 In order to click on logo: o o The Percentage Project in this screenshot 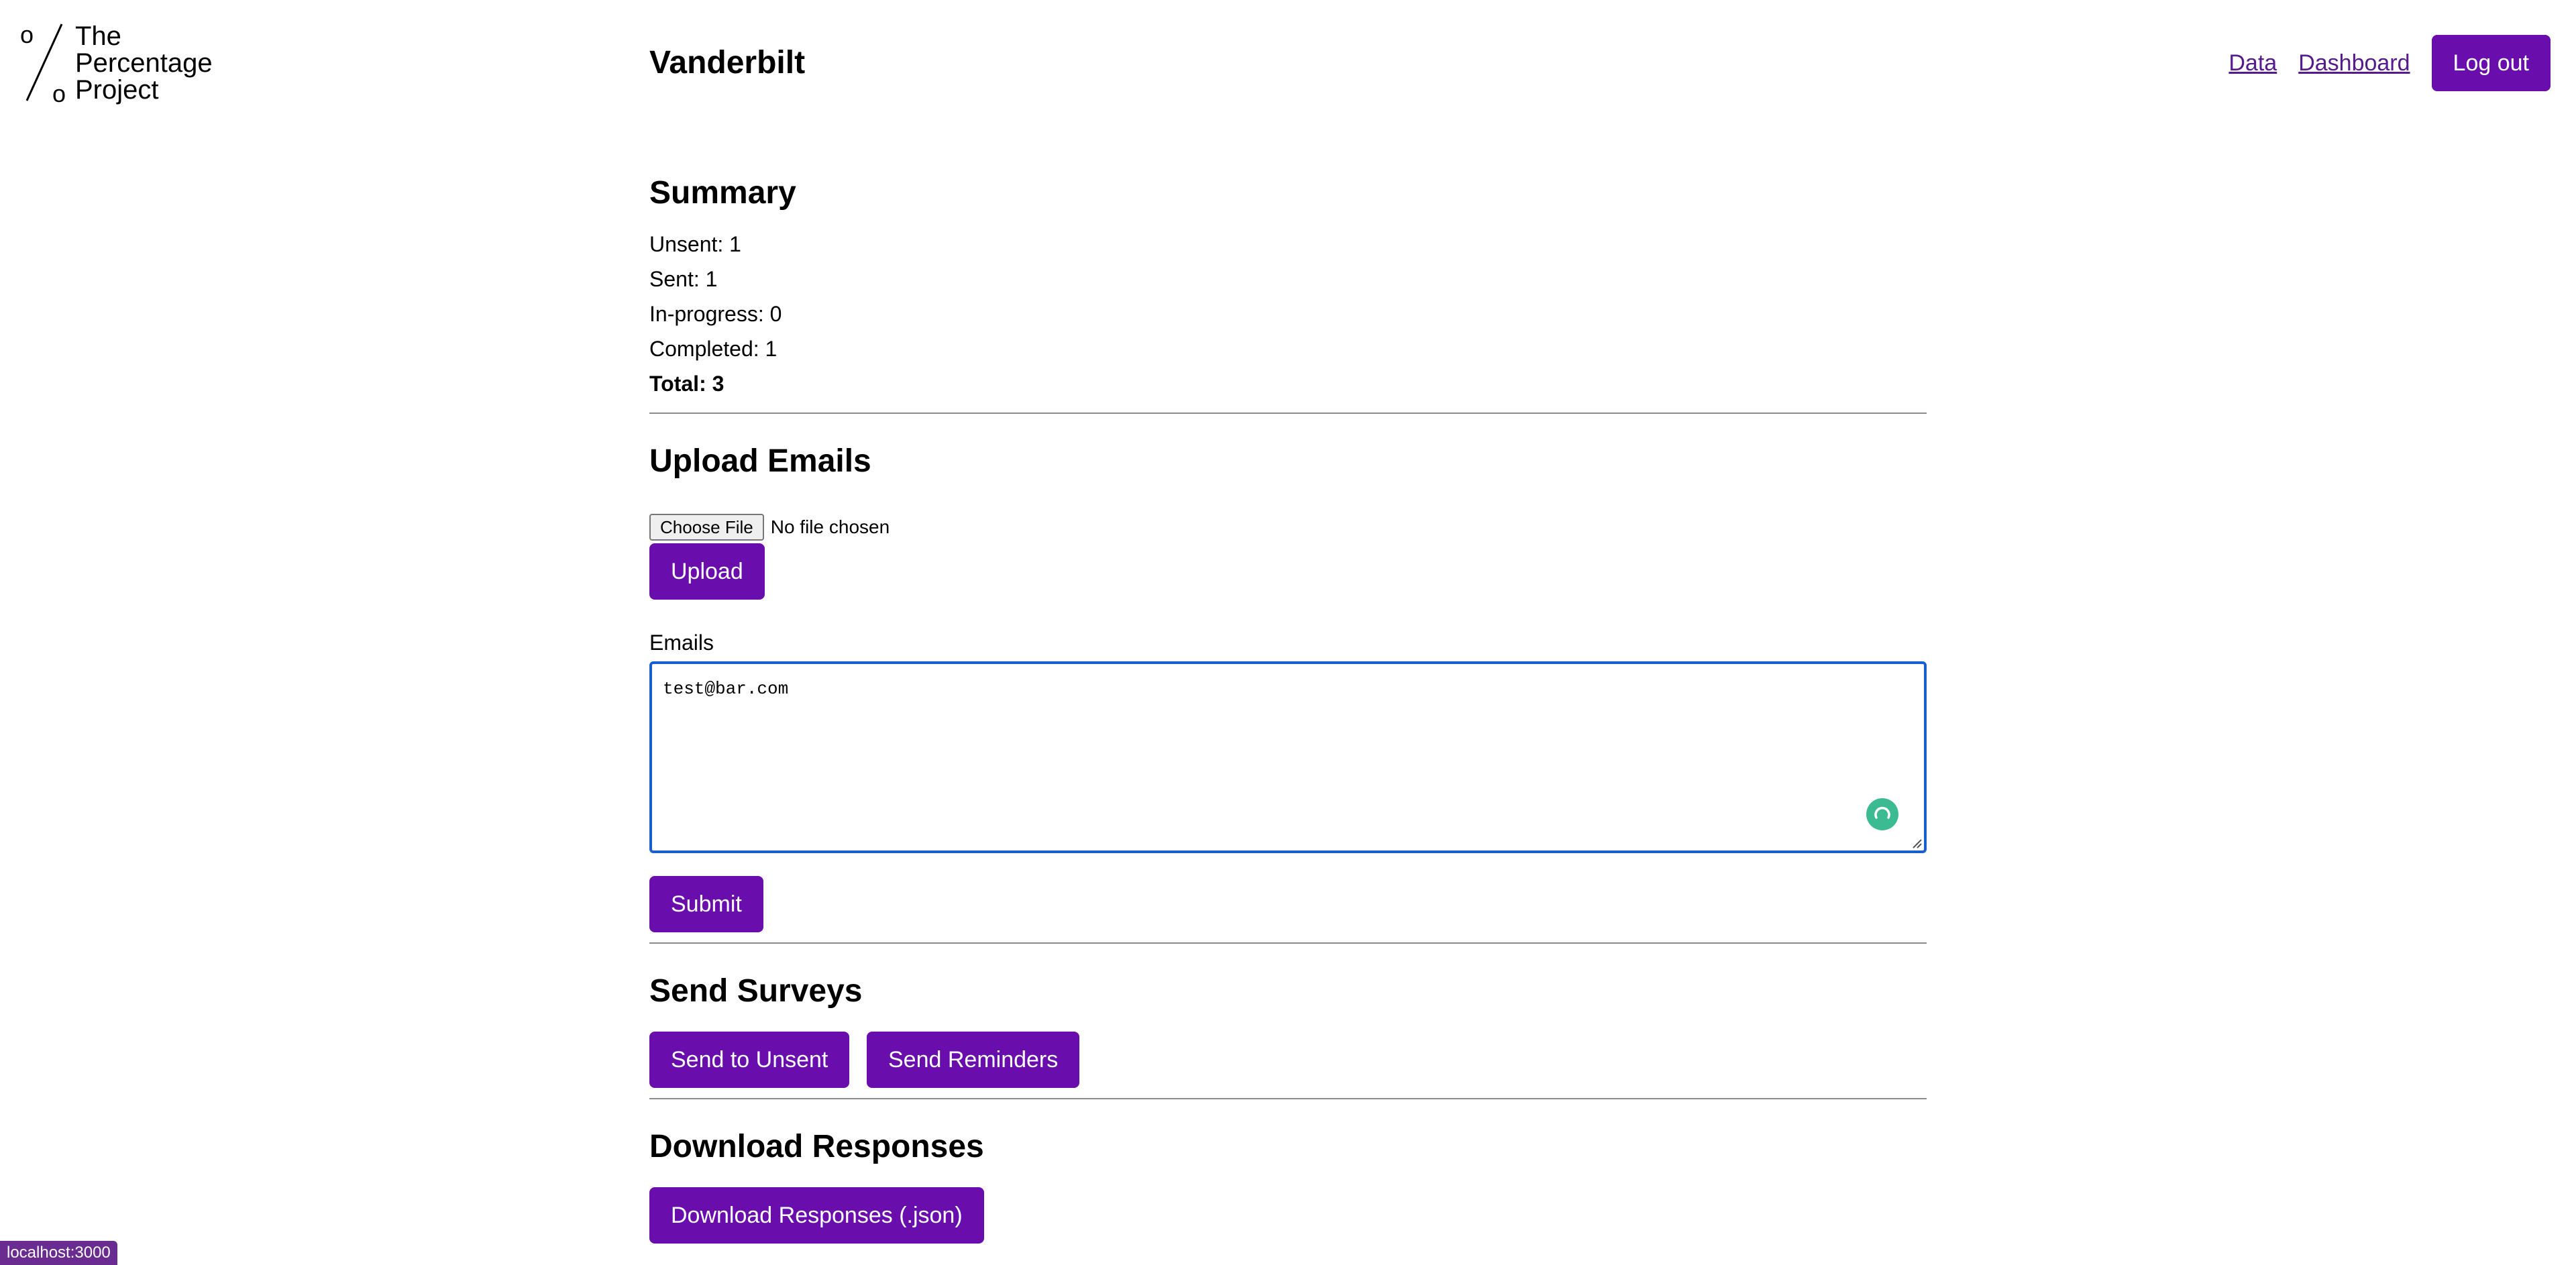, I will do `click(120, 65)`.